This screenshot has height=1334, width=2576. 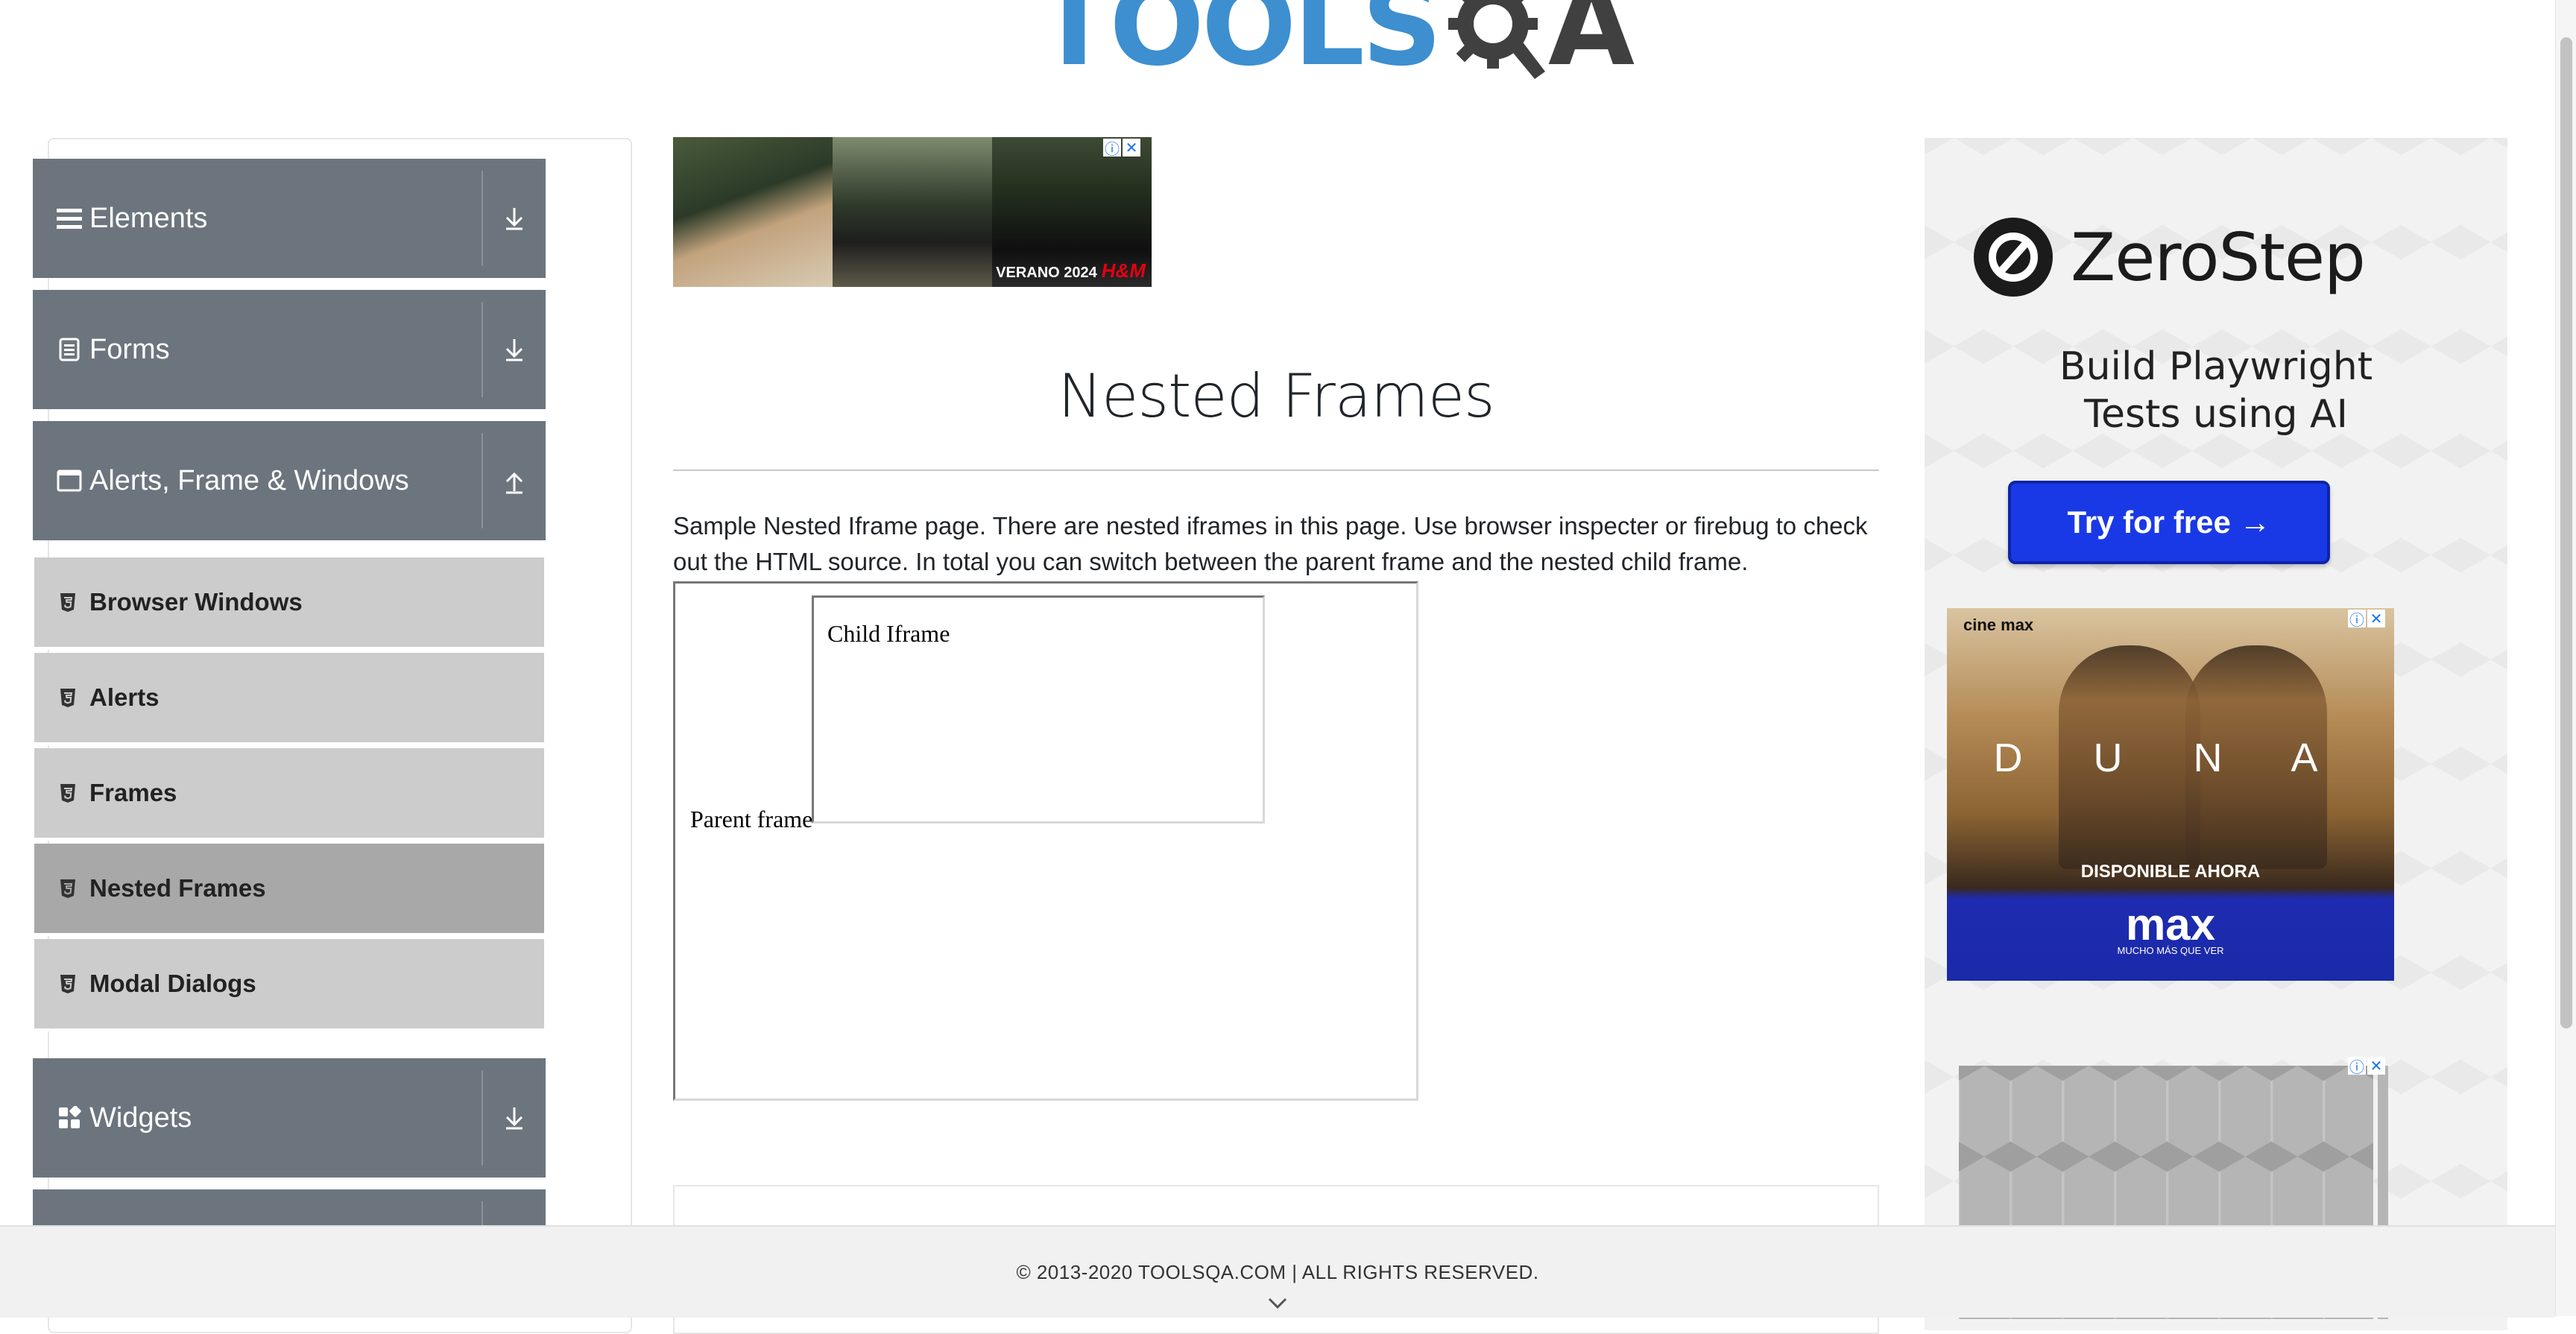 I want to click on max-logo: max, so click(x=2170, y=924).